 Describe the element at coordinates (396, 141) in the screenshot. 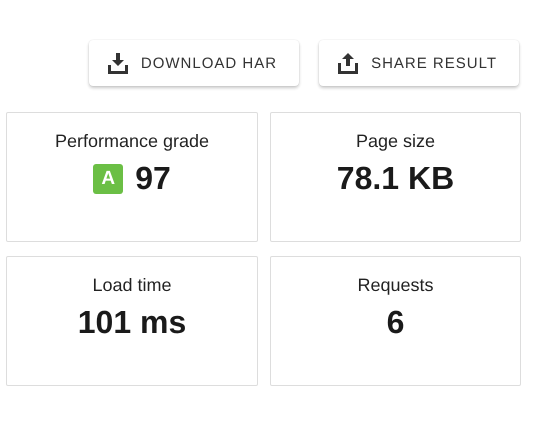

I see `metric-label: Page size` at that location.